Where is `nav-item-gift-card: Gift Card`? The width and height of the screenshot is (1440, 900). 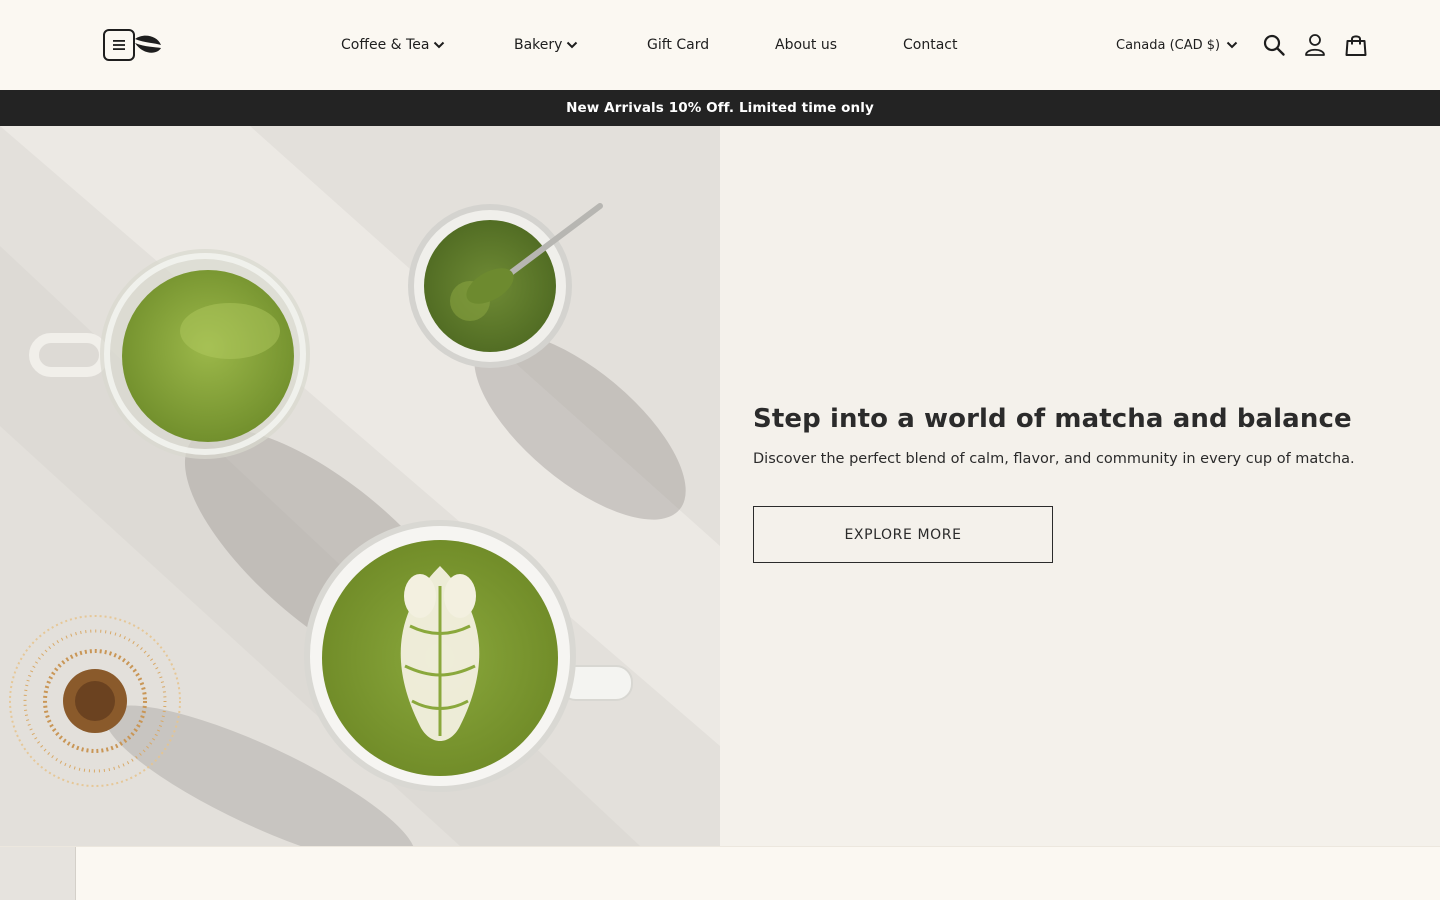
nav-item-gift-card: Gift Card is located at coordinates (678, 45).